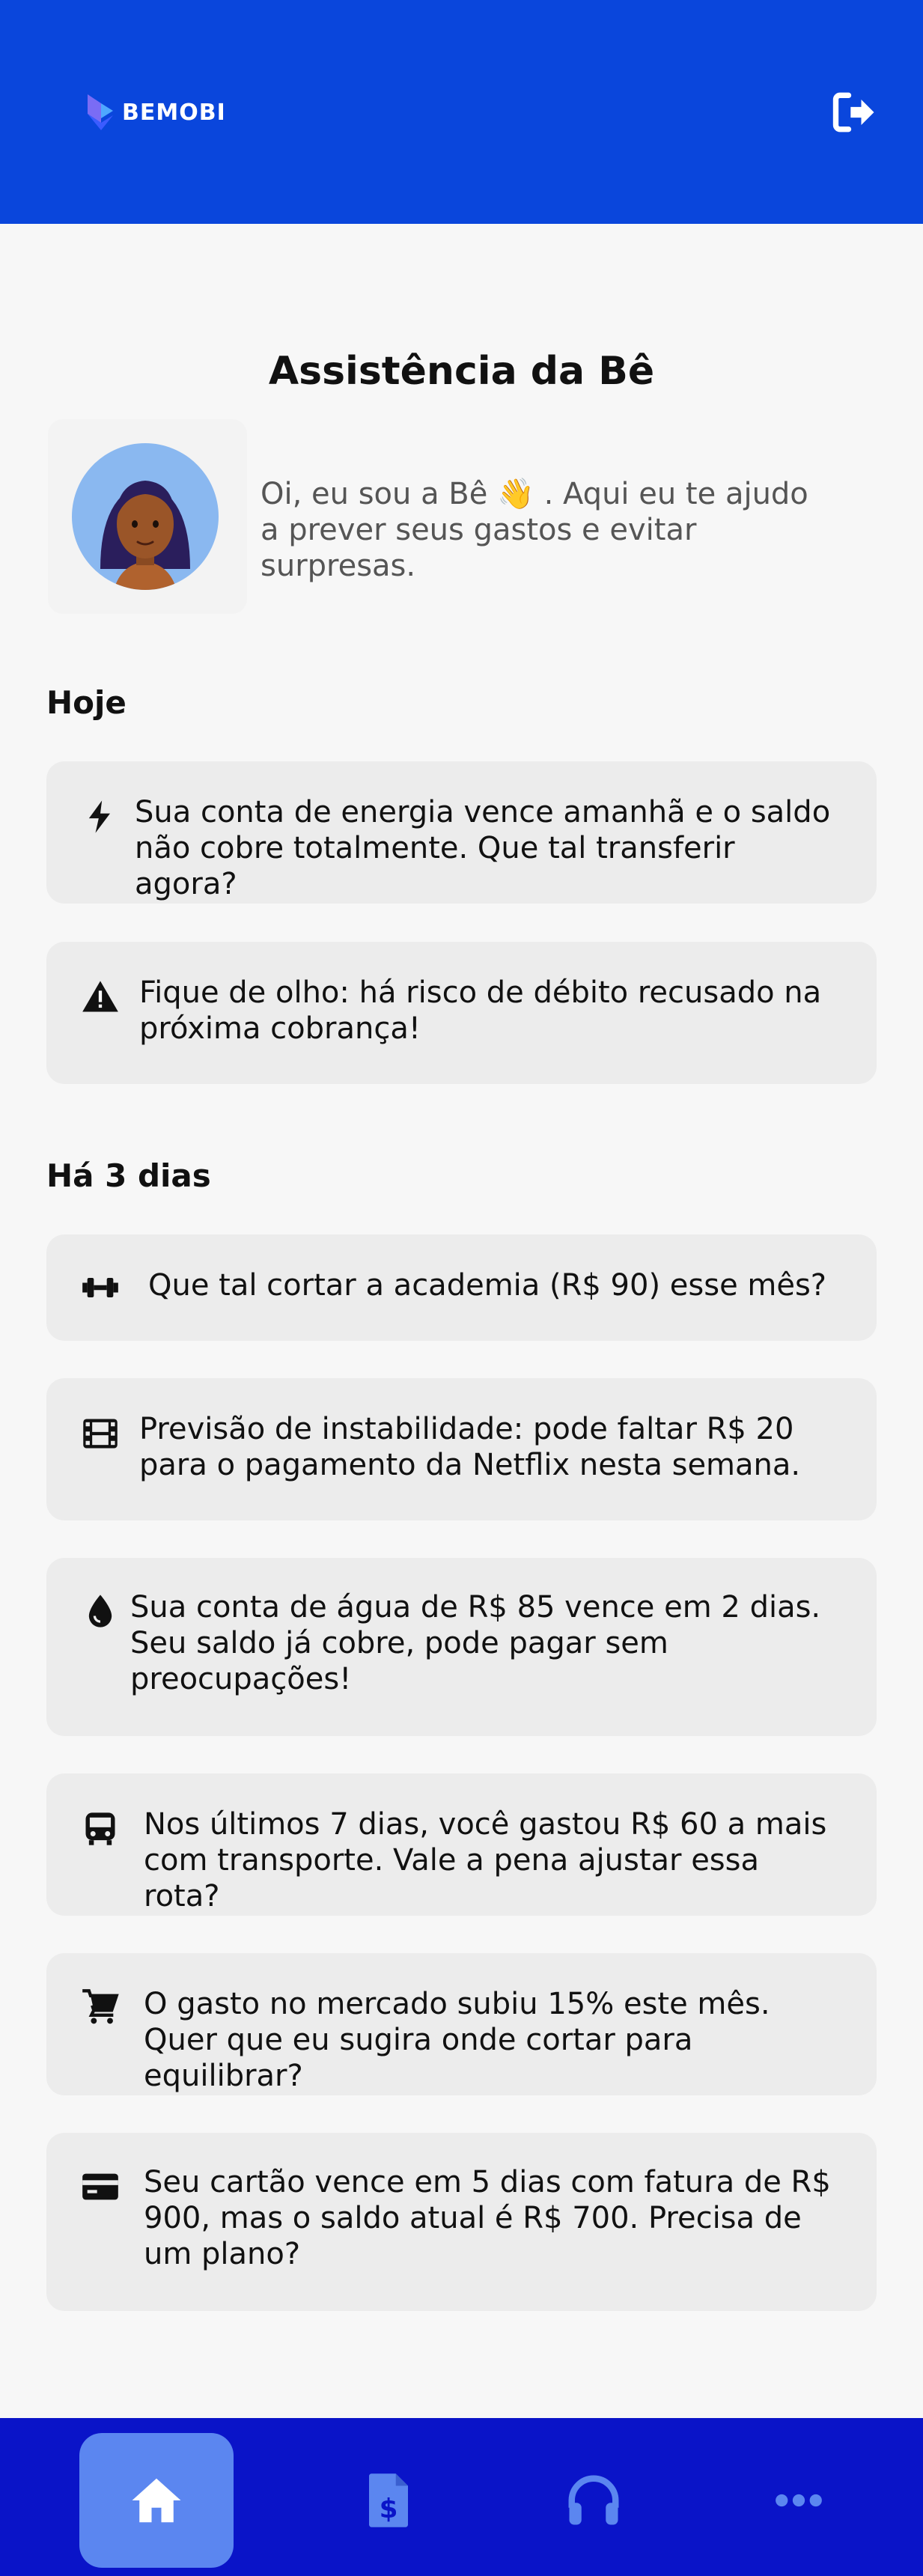 Image resolution: width=923 pixels, height=2576 pixels. Describe the element at coordinates (128, 1175) in the screenshot. I see `section-title-3-days-ago: Há 3 dias` at that location.